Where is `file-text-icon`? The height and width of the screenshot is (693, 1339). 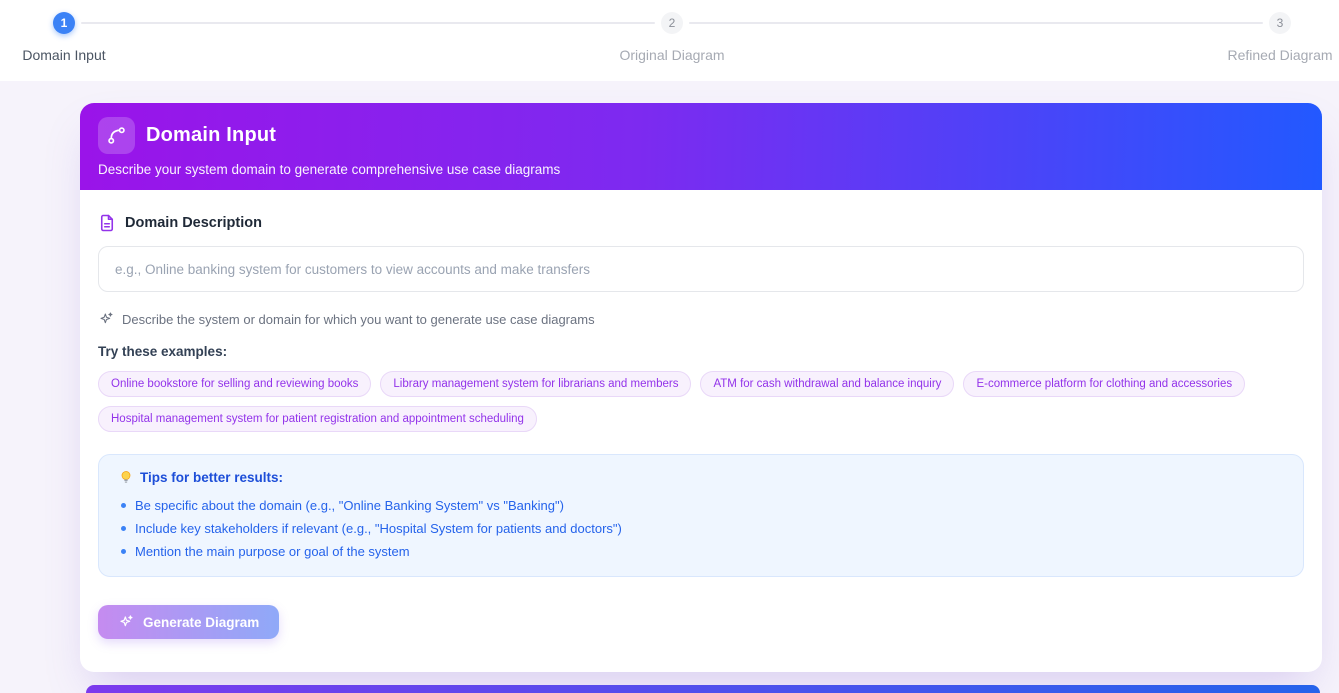
file-text-icon is located at coordinates (107, 223).